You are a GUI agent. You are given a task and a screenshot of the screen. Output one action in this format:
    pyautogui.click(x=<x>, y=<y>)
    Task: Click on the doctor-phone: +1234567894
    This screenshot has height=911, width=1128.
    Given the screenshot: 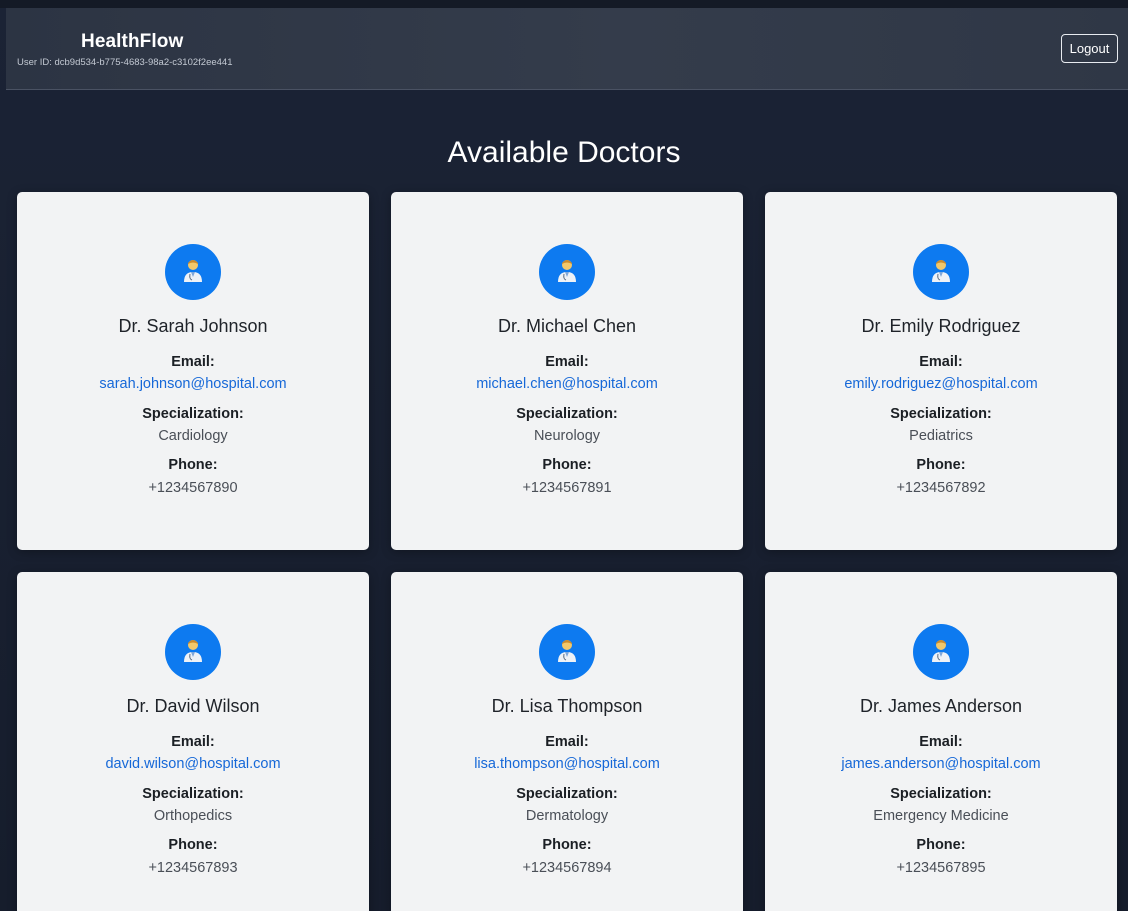 What is the action you would take?
    pyautogui.click(x=567, y=868)
    